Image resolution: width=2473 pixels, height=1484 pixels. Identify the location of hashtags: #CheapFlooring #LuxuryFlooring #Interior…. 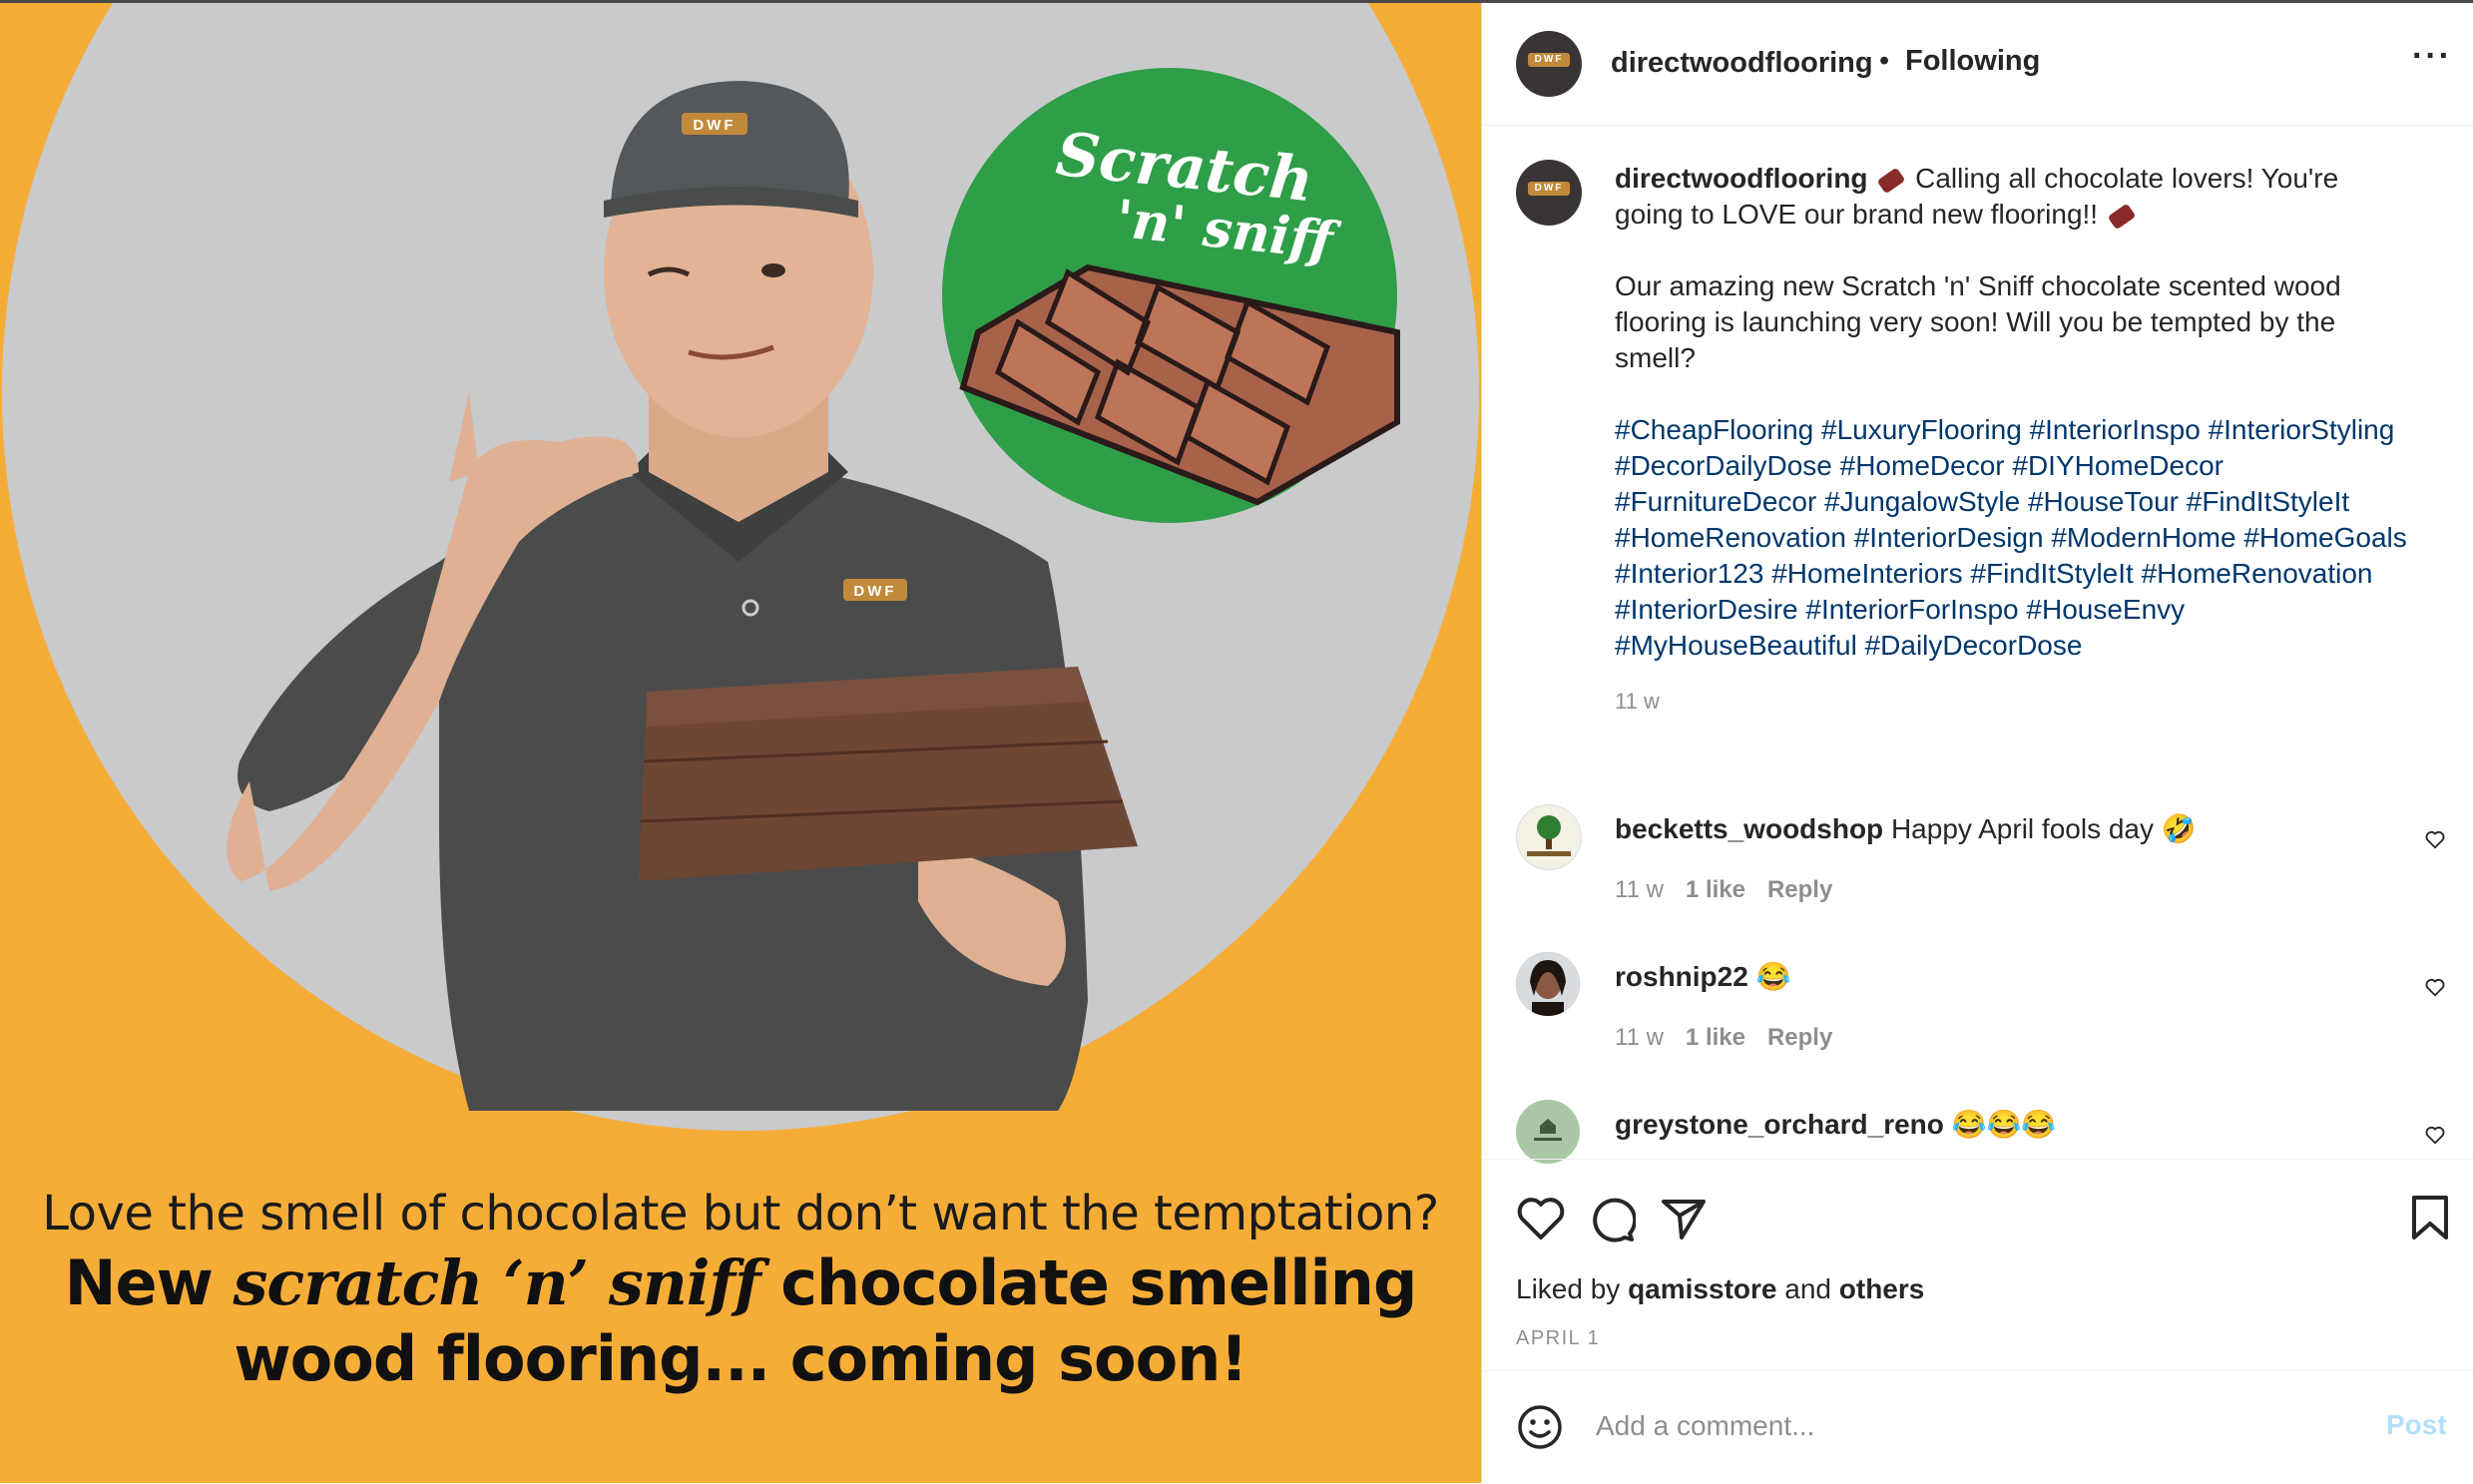
(2014, 538).